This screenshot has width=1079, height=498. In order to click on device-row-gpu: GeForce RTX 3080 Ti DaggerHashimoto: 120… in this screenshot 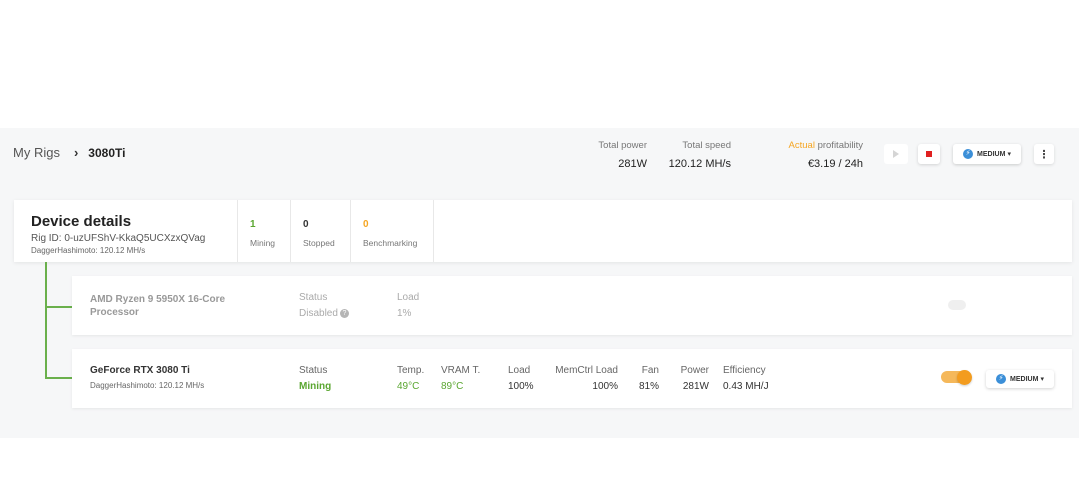, I will do `click(572, 378)`.